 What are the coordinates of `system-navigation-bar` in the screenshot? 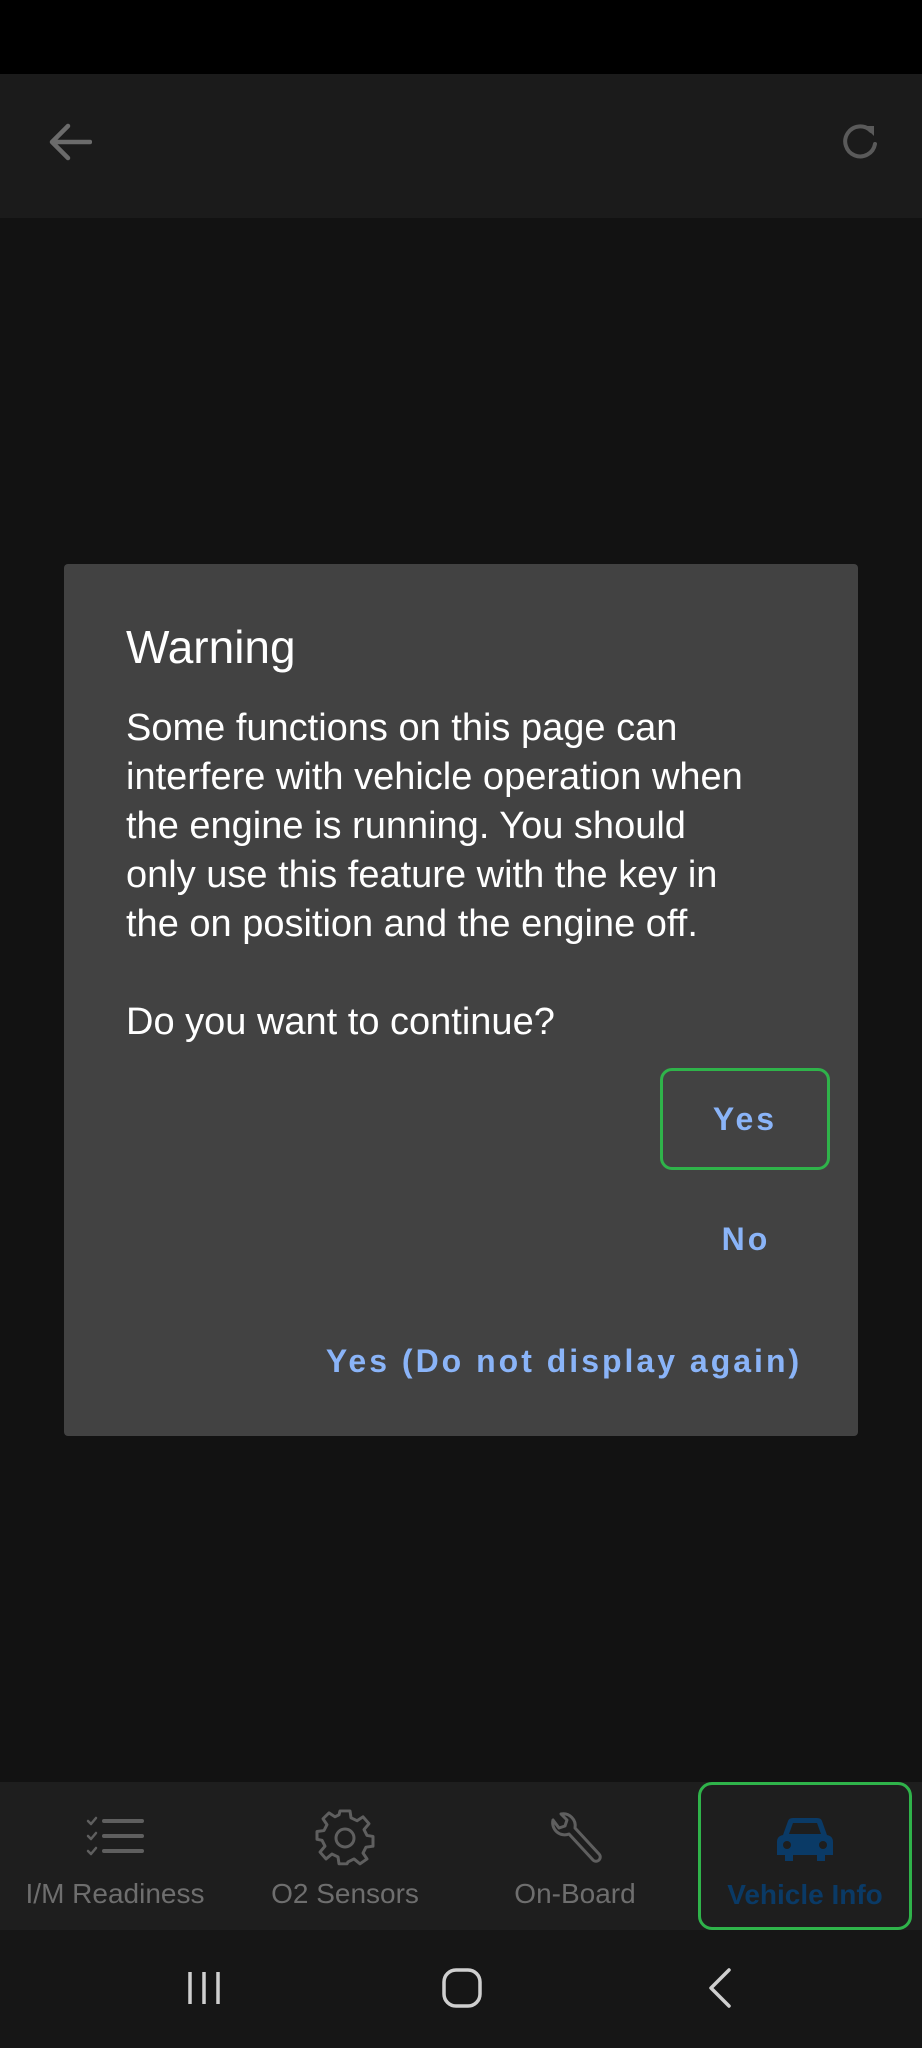 It's located at (461, 1989).